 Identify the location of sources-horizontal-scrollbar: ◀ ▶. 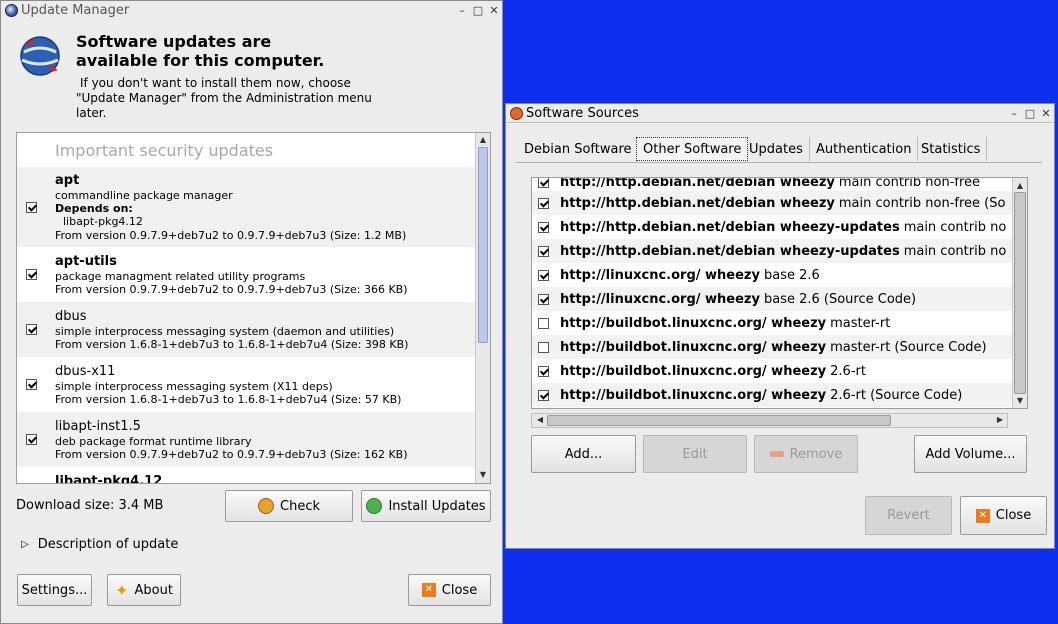
(769, 420).